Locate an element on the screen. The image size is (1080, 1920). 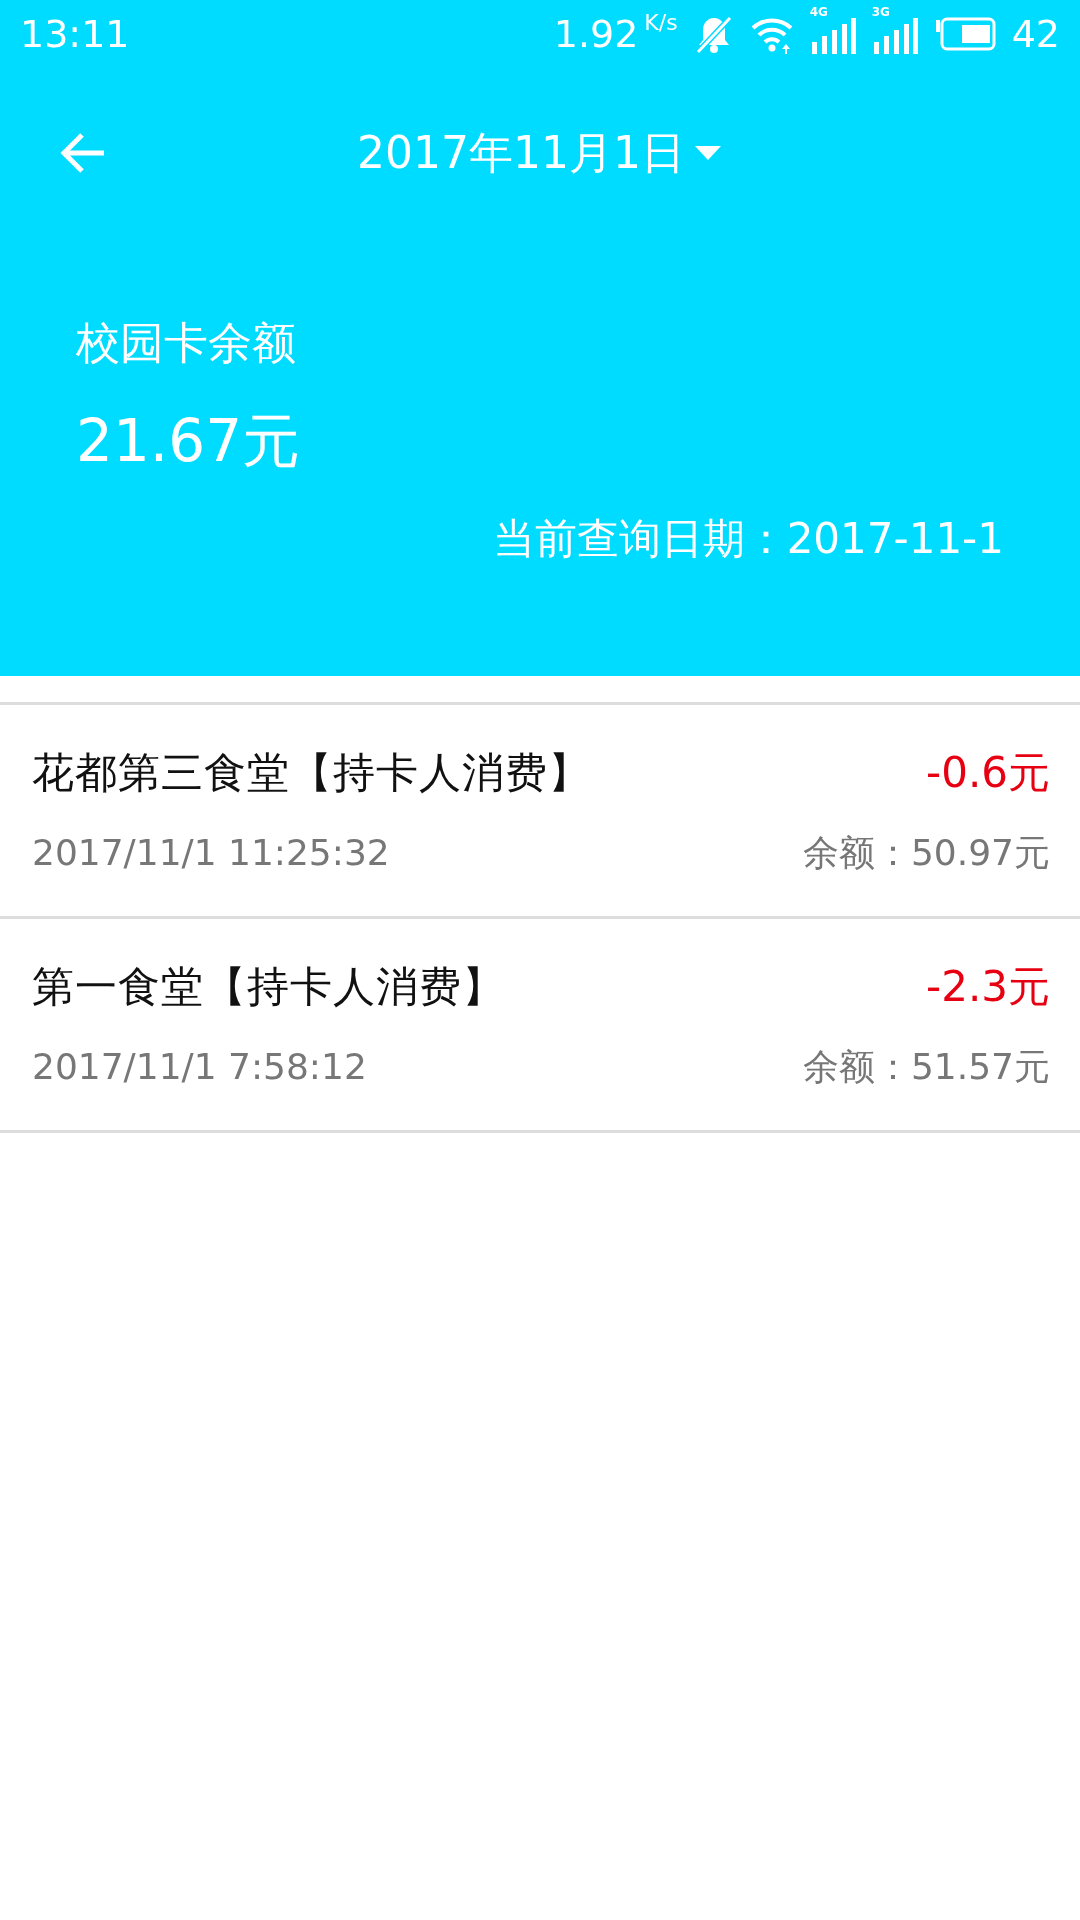
transaction-place: 第一食堂【持卡人消费】 is located at coordinates (268, 987).